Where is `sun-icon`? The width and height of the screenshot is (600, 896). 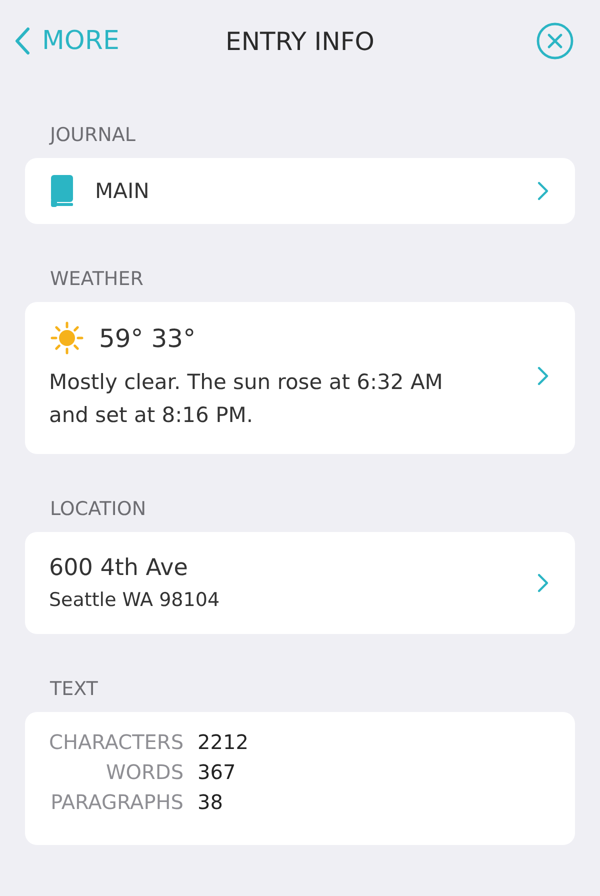
sun-icon is located at coordinates (67, 338).